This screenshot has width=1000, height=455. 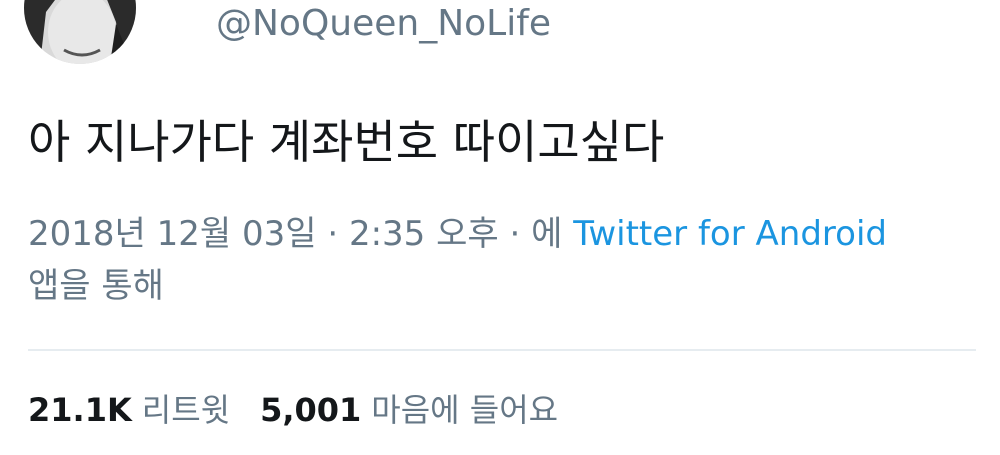 What do you see at coordinates (424, 234) in the screenshot?
I see `tweet-time: 2:35 오후` at bounding box center [424, 234].